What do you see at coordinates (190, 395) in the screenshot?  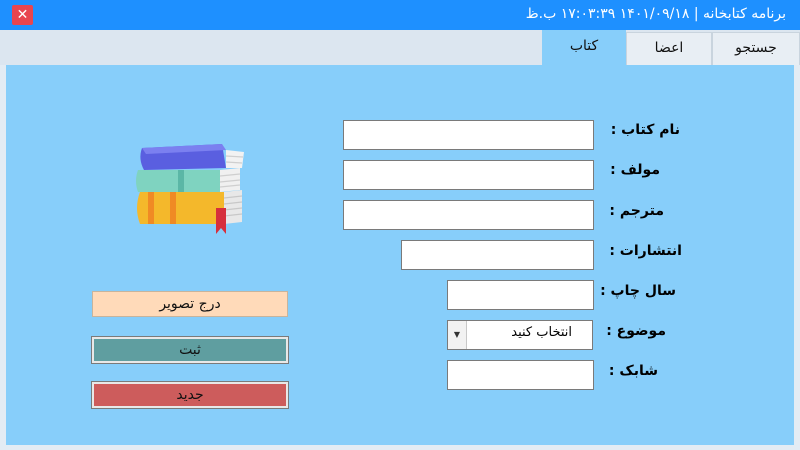 I see `new-button: جدید` at bounding box center [190, 395].